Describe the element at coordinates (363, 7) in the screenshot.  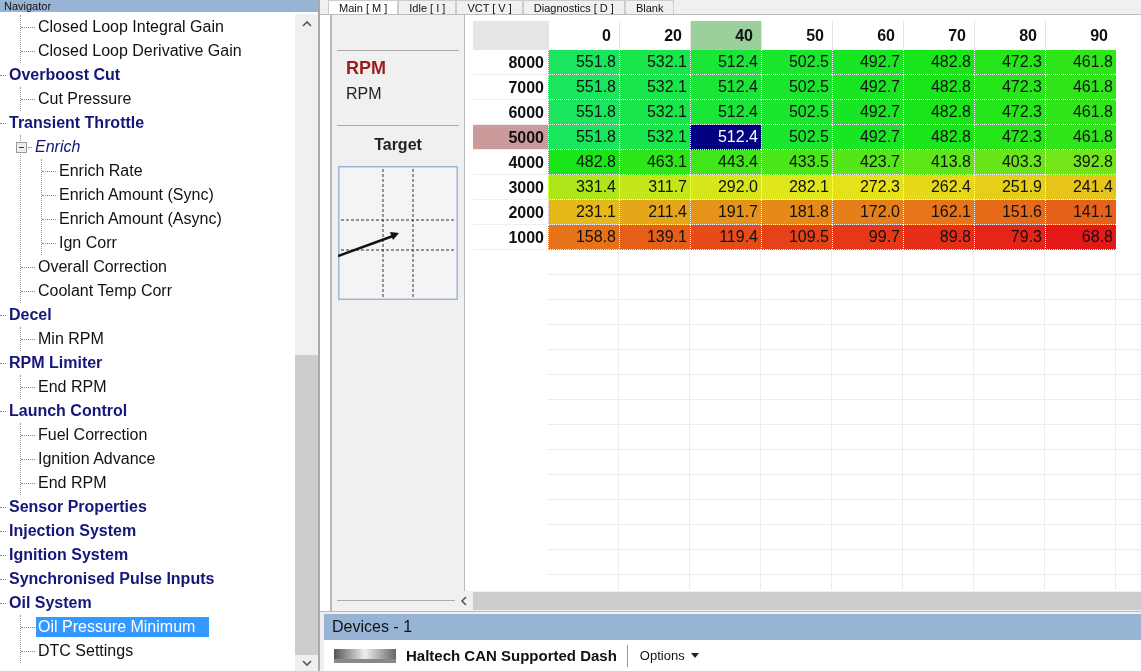
I see `tab: Main [ M ]` at that location.